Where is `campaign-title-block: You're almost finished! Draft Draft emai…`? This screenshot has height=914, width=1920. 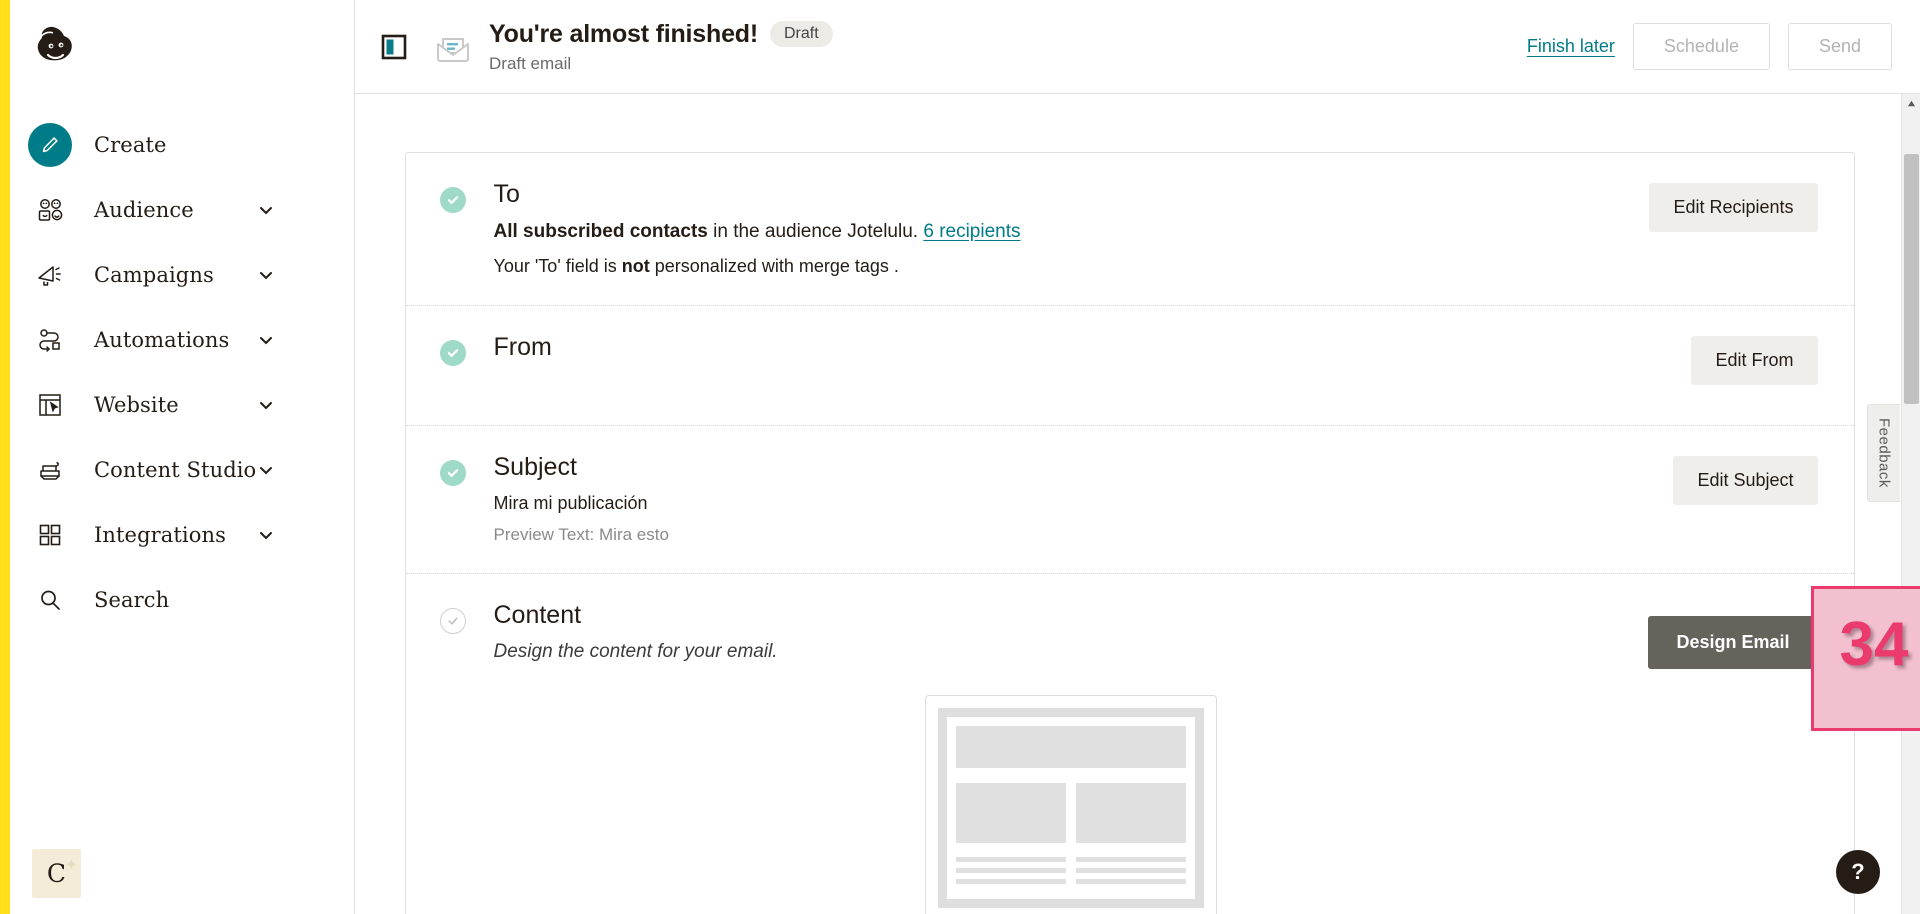
campaign-title-block: You're almost finished! Draft Draft emai… is located at coordinates (661, 47).